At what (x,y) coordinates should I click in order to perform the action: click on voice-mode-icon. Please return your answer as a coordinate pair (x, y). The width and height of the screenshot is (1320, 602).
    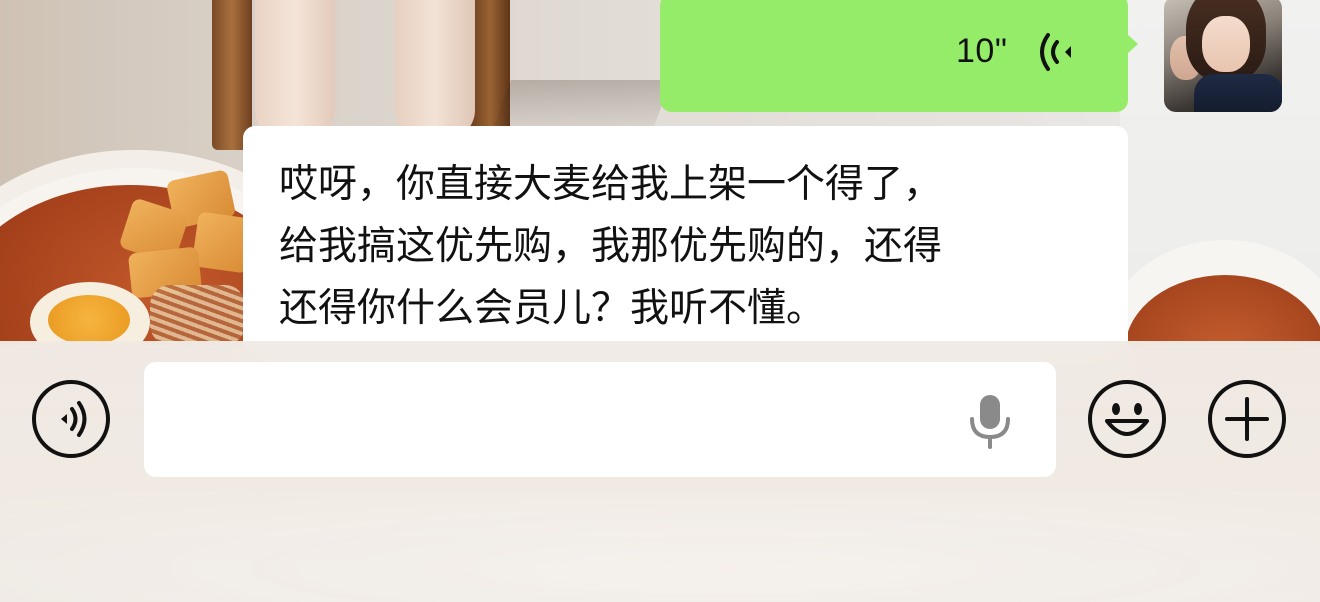
    Looking at the image, I should click on (71, 419).